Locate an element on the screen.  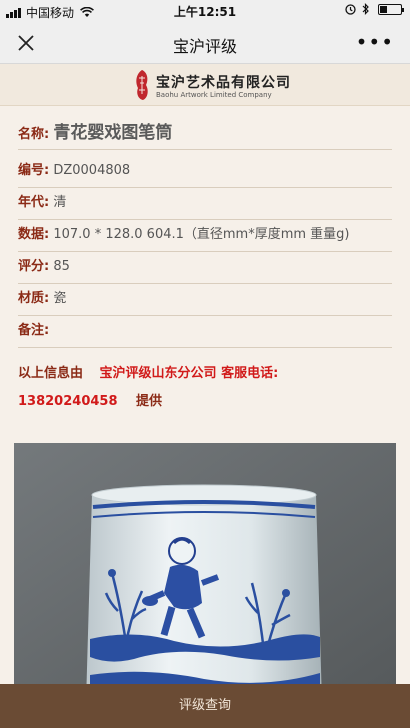
detail-value: 青花婴戏图笔筒 is located at coordinates (113, 133).